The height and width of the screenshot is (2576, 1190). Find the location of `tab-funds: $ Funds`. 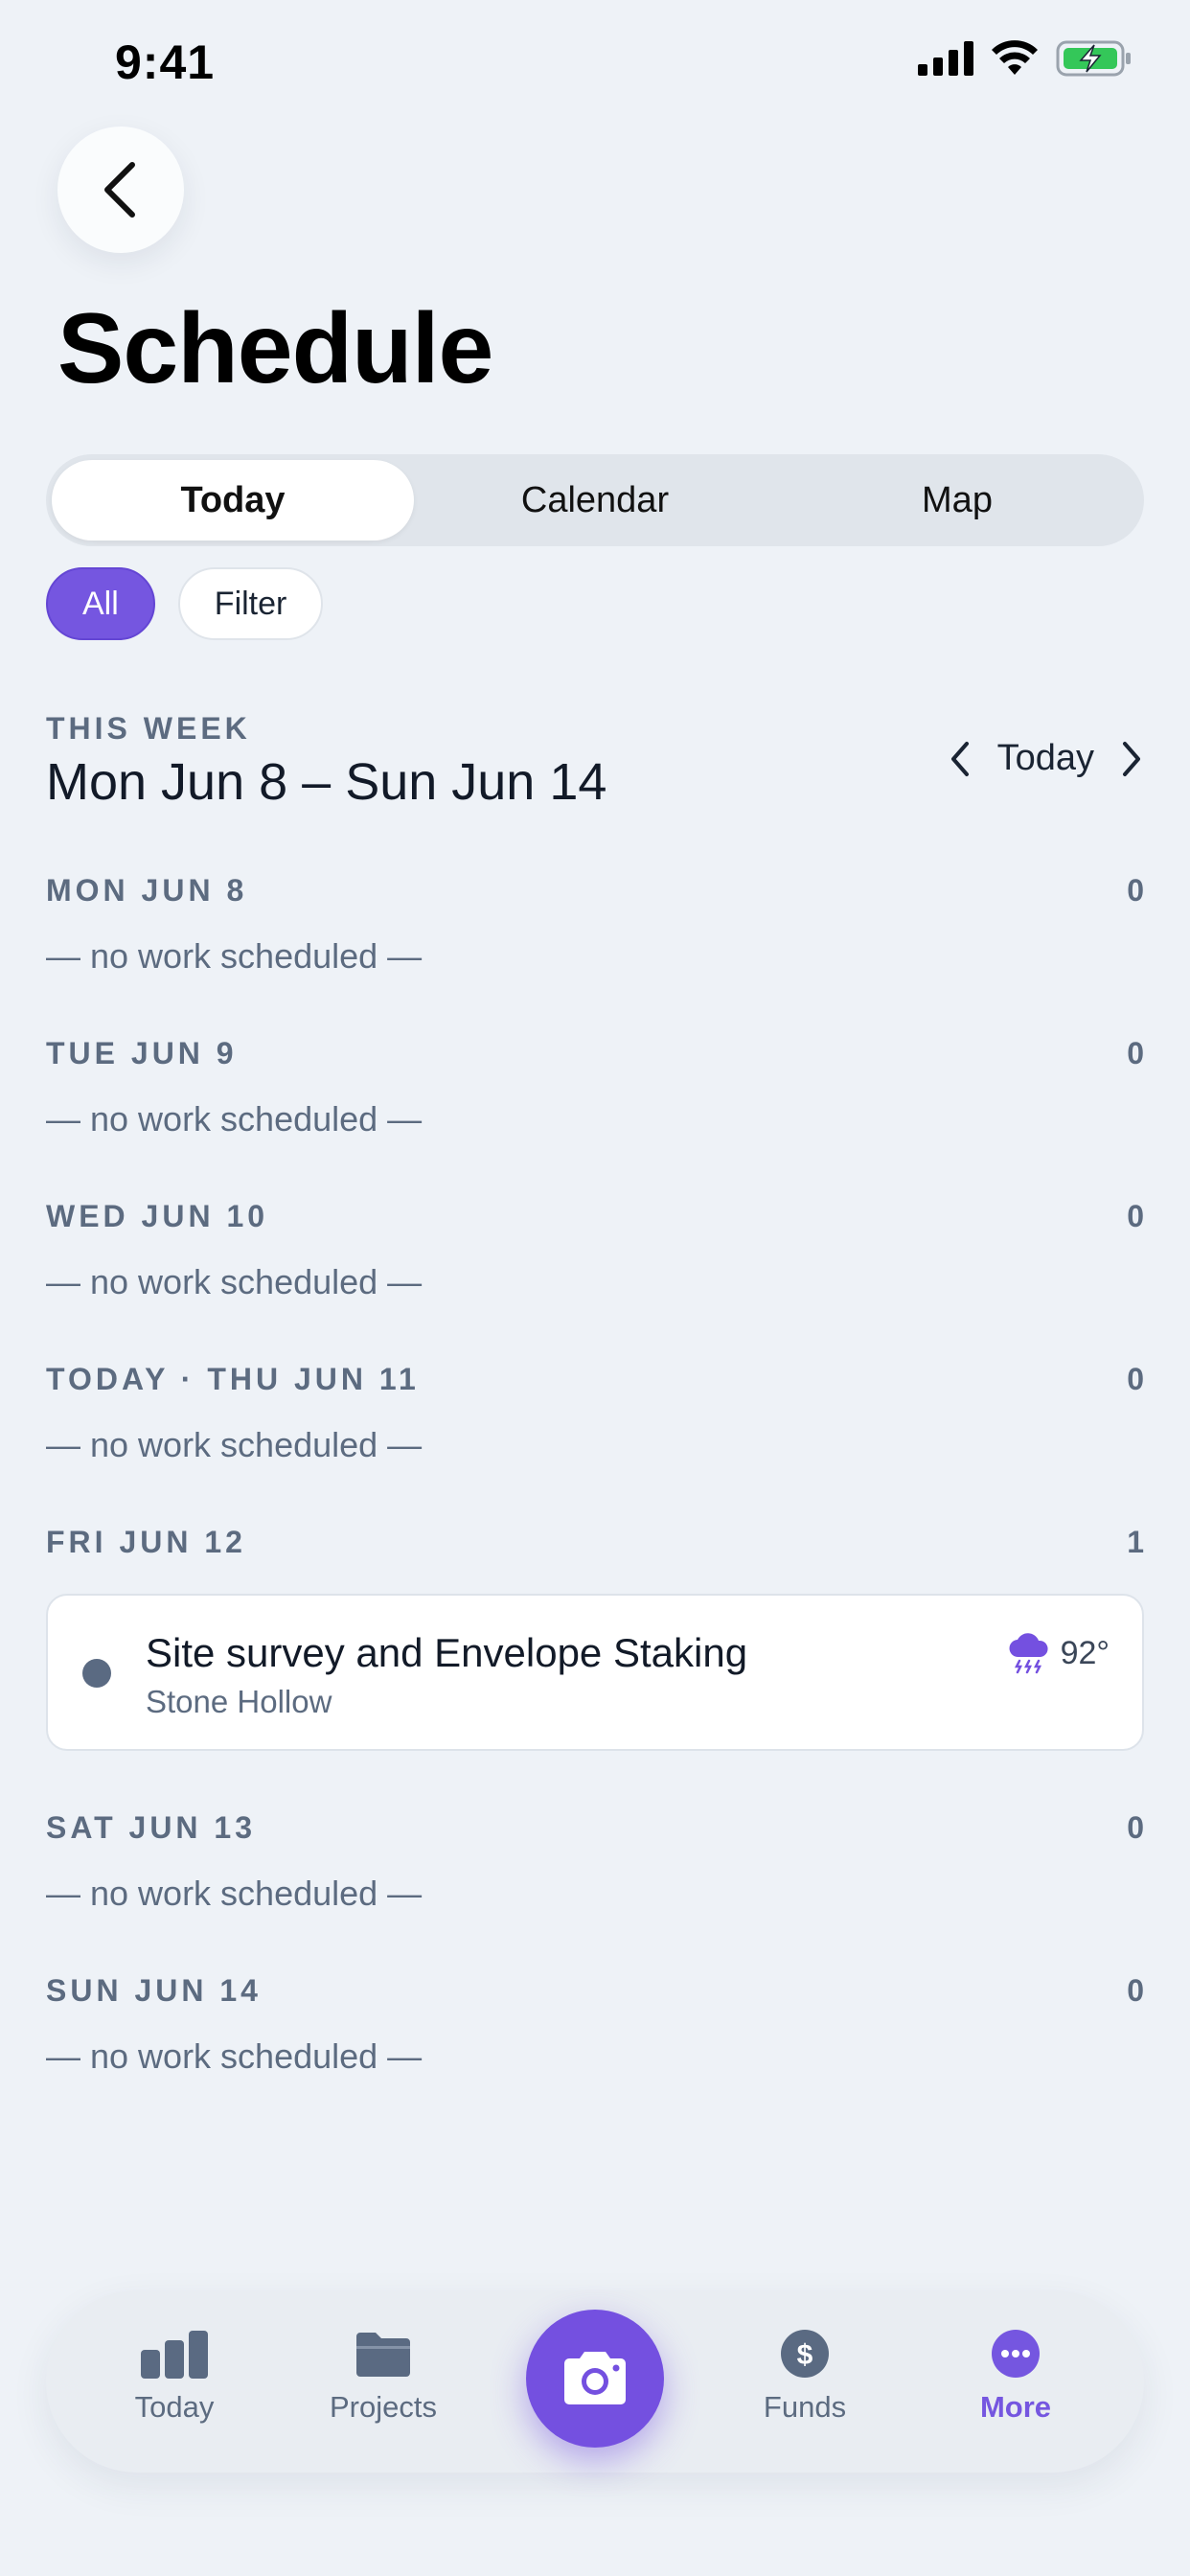

tab-funds: $ Funds is located at coordinates (805, 2377).